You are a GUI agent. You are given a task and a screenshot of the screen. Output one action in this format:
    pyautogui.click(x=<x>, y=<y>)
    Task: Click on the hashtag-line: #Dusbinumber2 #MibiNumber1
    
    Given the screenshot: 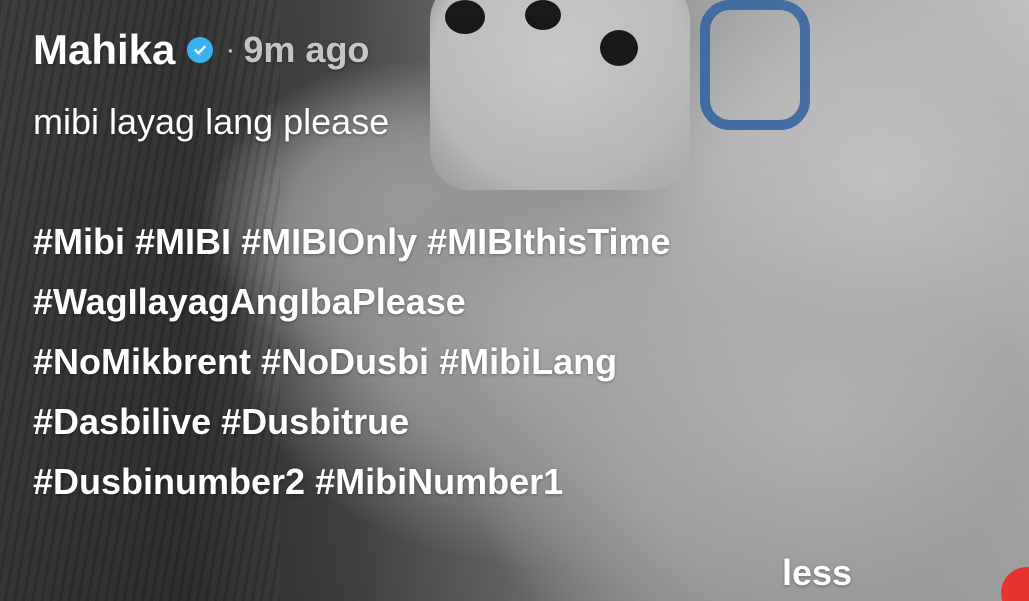 What is the action you would take?
    pyautogui.click(x=483, y=482)
    